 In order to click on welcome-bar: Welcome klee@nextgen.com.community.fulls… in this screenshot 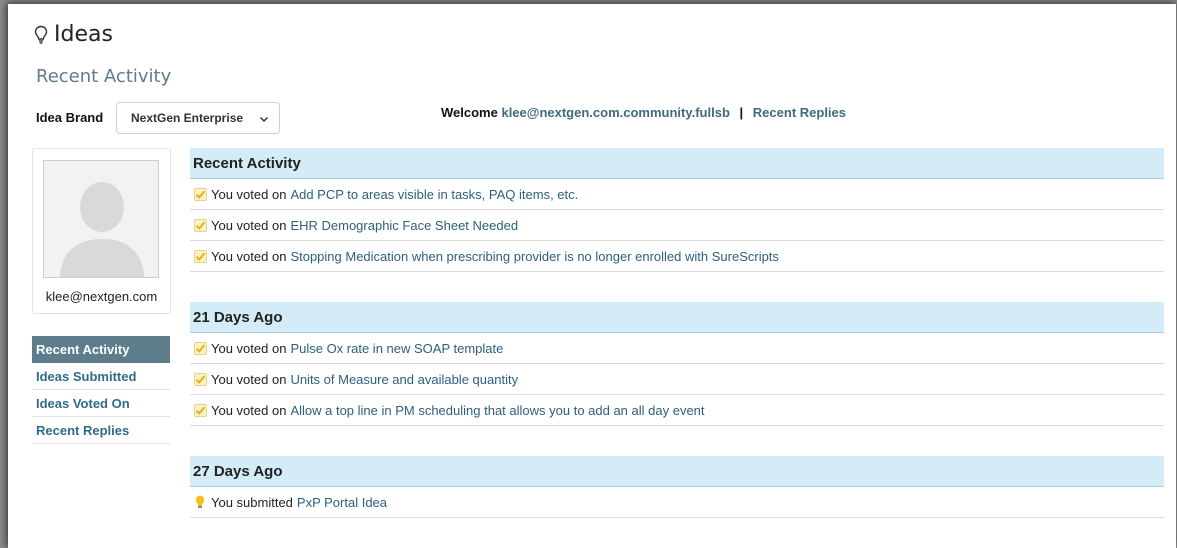, I will do `click(643, 112)`.